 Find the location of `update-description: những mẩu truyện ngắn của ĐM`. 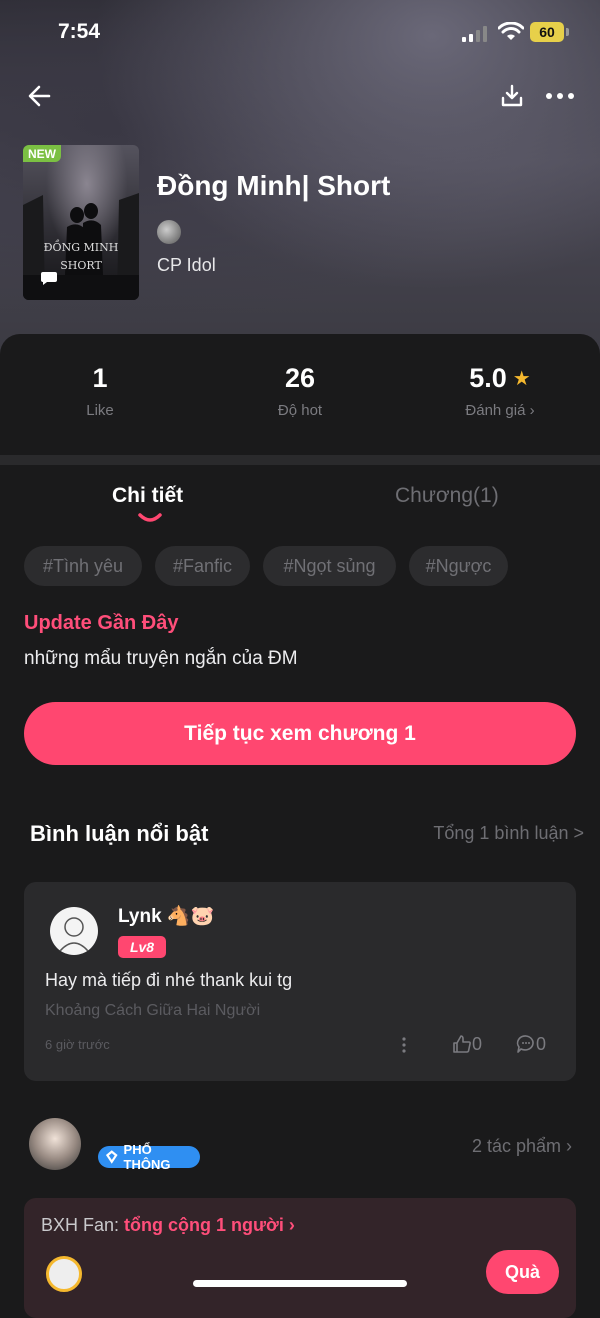

update-description: những mẩu truyện ngắn của ĐM is located at coordinates (161, 658).